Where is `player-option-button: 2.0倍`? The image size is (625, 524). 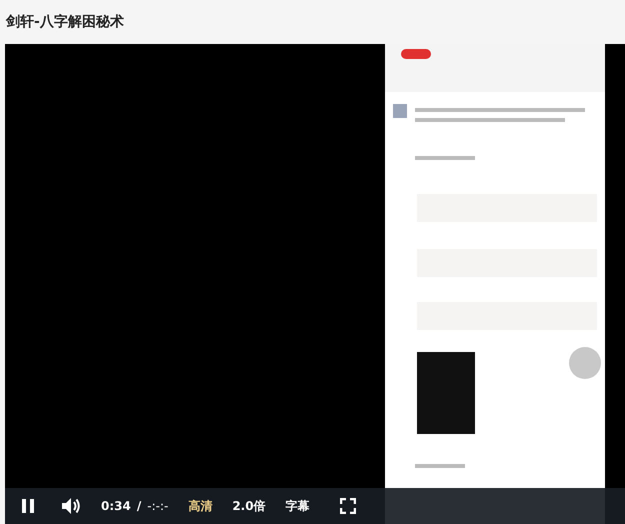
player-option-button: 2.0倍 is located at coordinates (249, 506).